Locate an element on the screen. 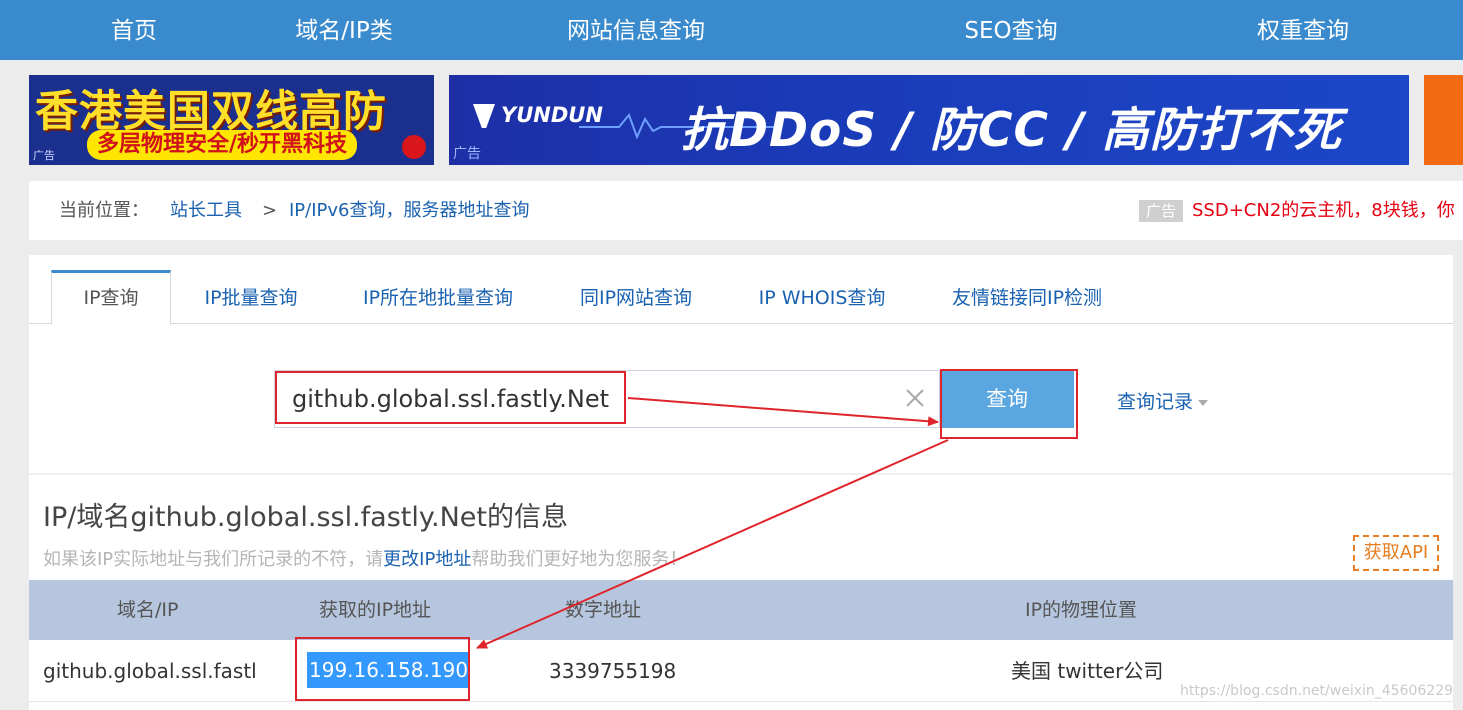 Image resolution: width=1463 pixels, height=710 pixels. top-nav: 首页 域名/IP类 网站信息查询 SEO查询 权重查询 is located at coordinates (731, 30).